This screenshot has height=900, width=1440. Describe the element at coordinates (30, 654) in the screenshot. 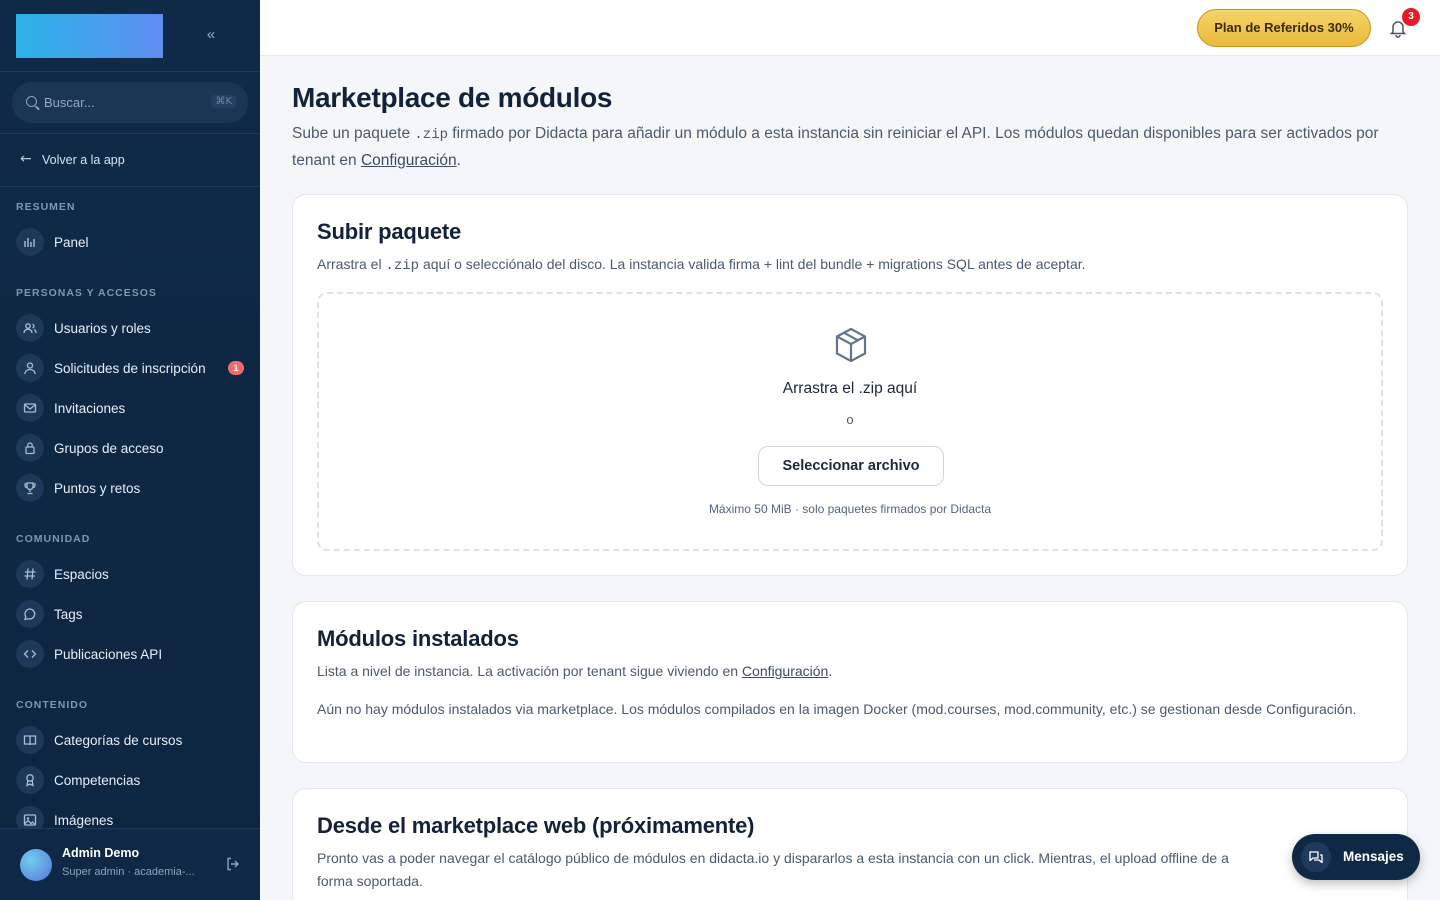

I see `code-icon` at that location.